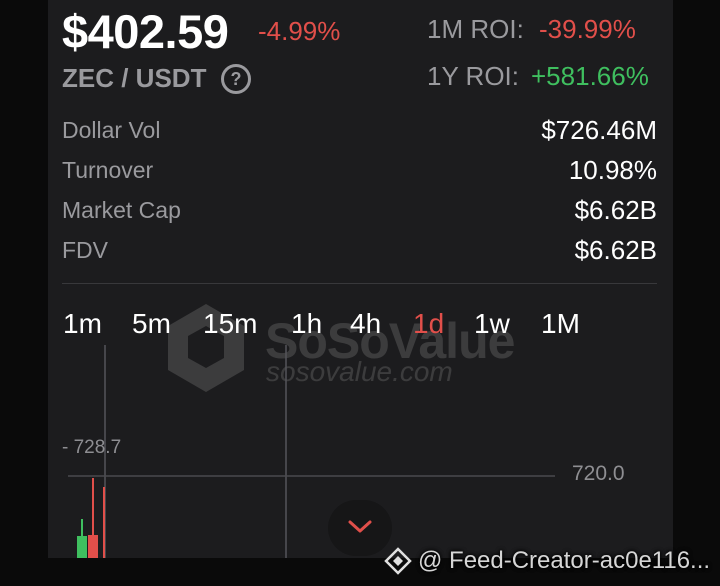  What do you see at coordinates (299, 31) in the screenshot?
I see `price-change: -4.99%` at bounding box center [299, 31].